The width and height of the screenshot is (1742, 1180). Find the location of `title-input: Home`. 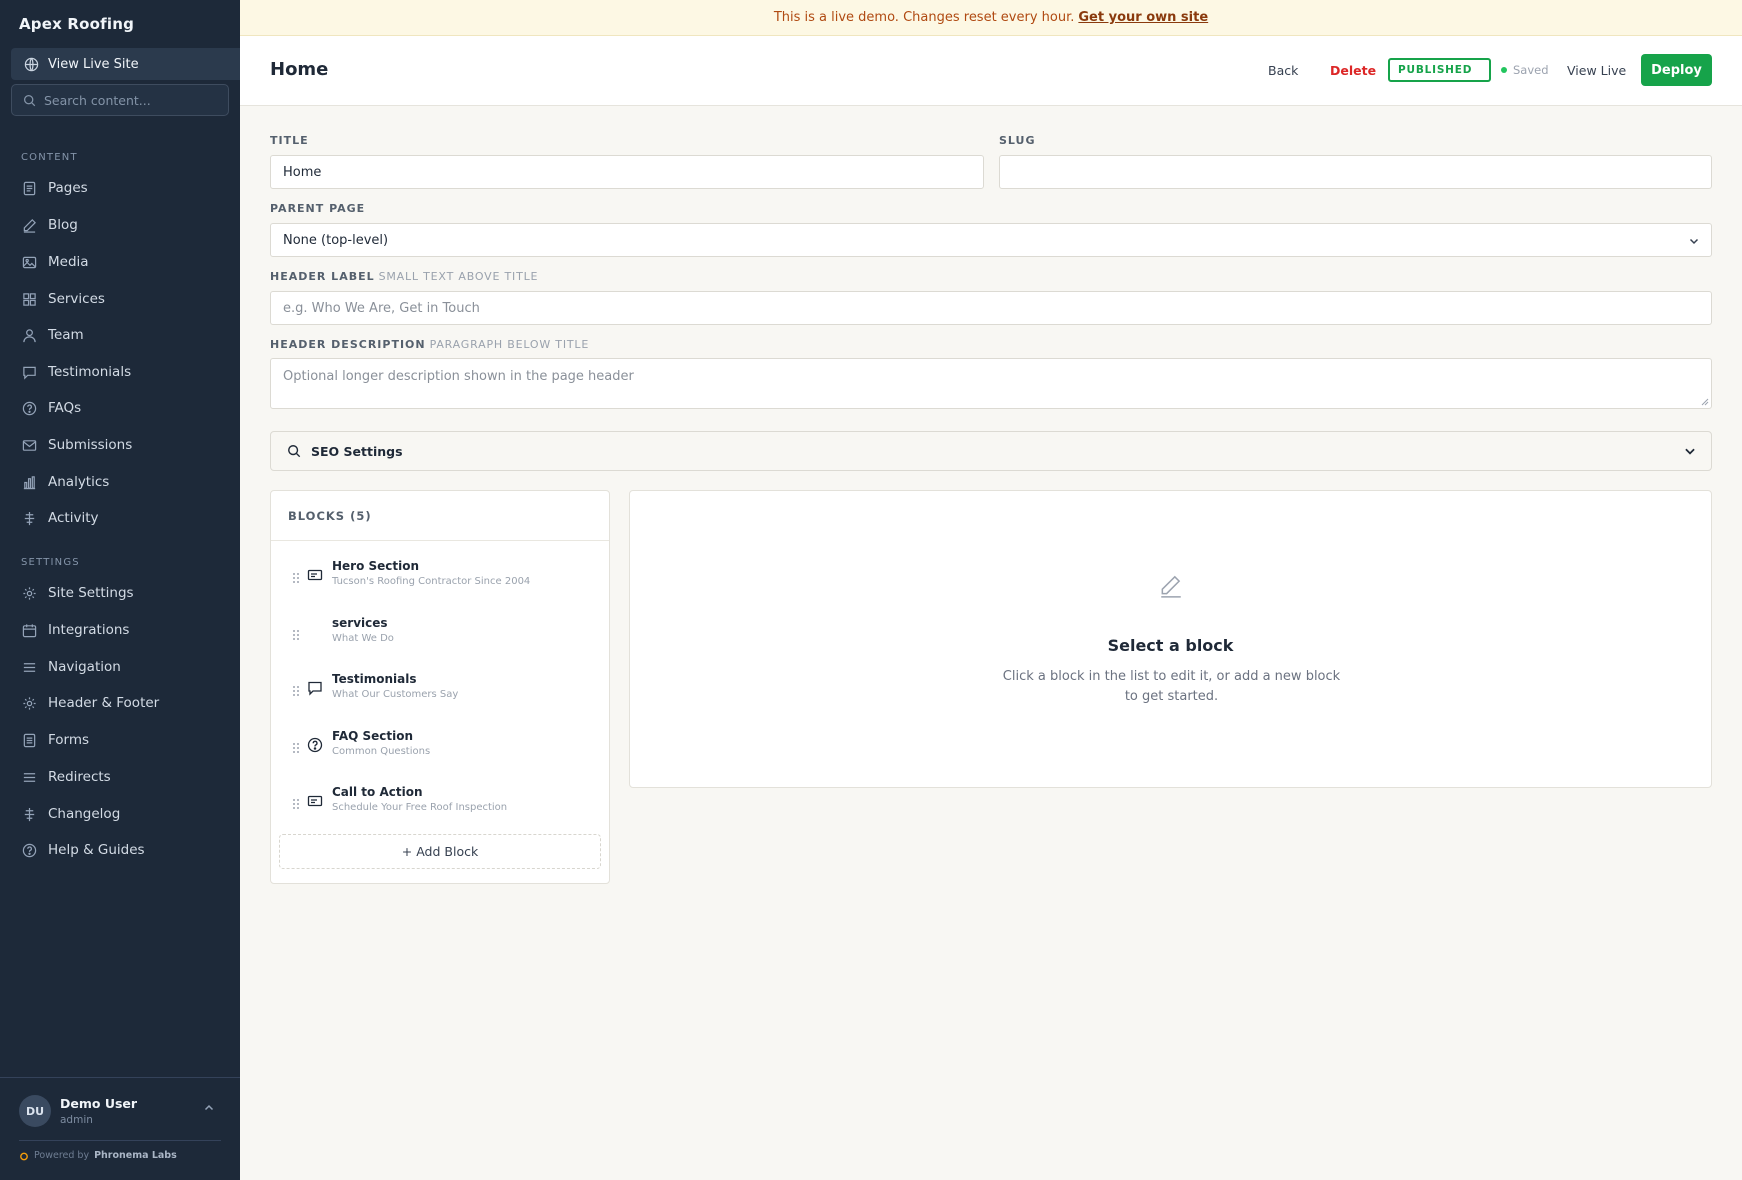

title-input: Home is located at coordinates (627, 172).